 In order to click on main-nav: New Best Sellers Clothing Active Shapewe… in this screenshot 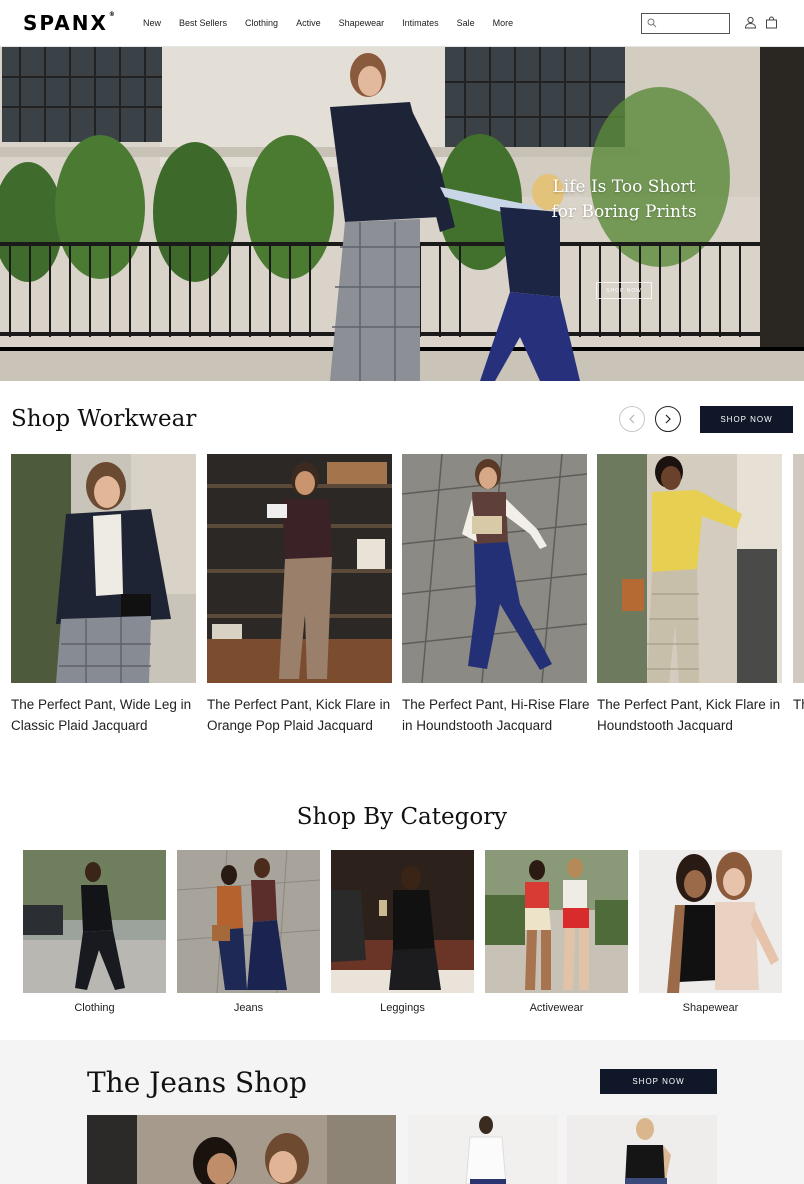, I will do `click(337, 23)`.